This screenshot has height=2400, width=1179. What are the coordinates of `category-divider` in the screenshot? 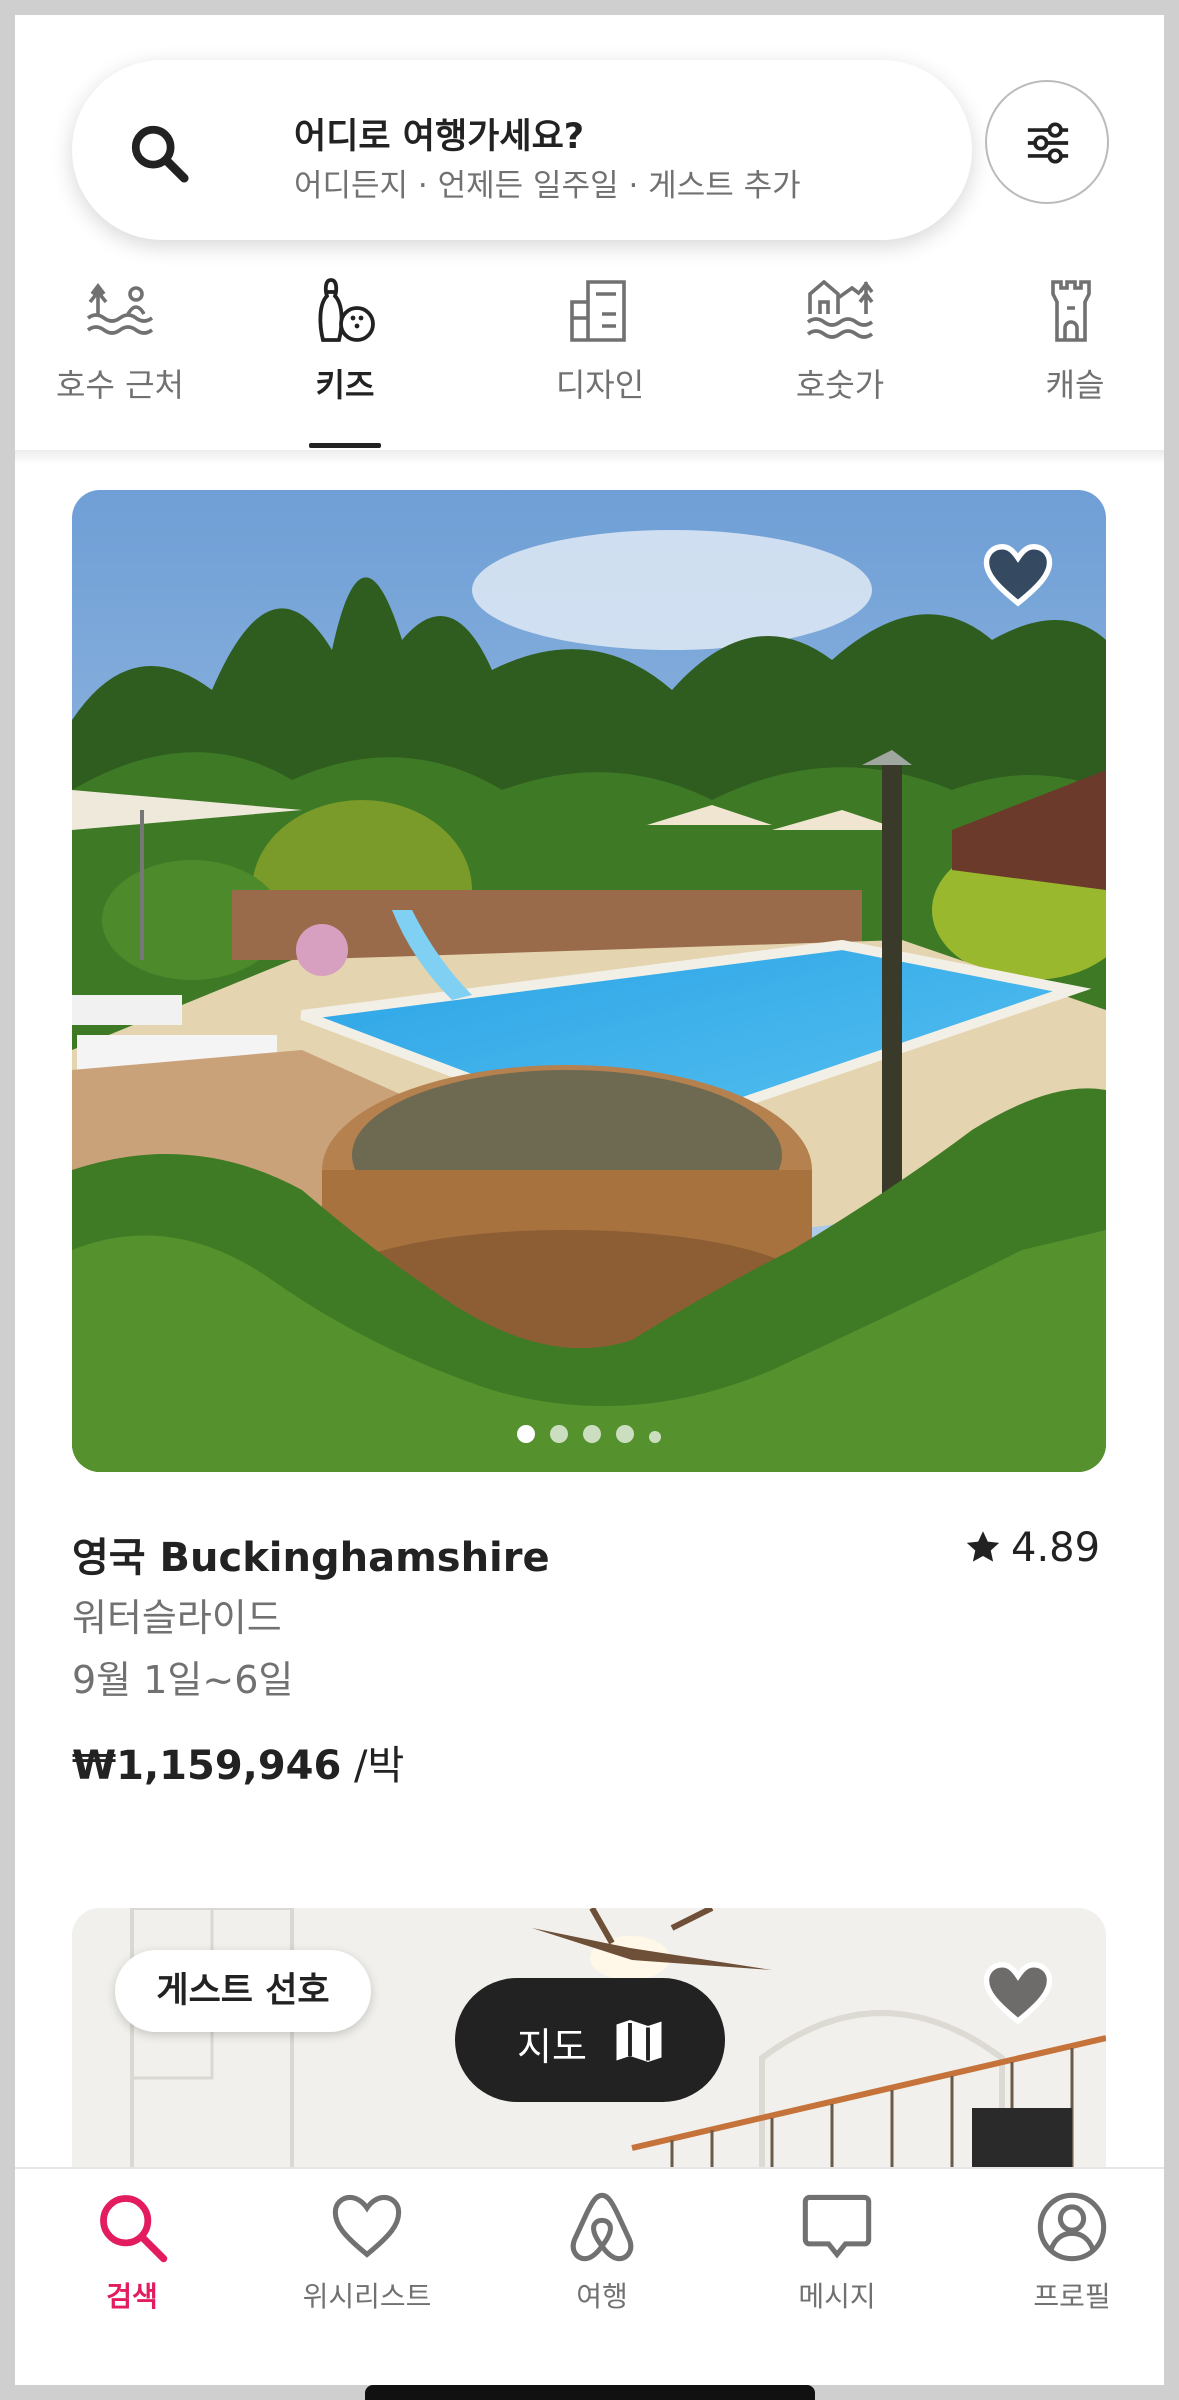 It's located at (589, 457).